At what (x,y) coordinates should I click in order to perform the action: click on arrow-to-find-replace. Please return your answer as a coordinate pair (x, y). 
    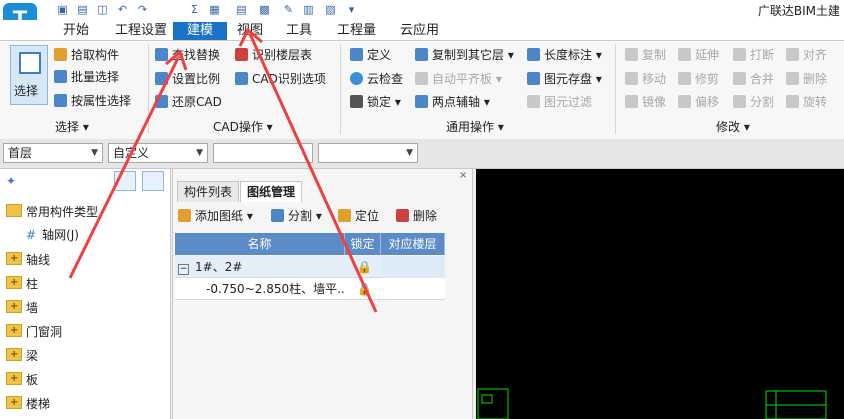
    Looking at the image, I should click on (124, 168).